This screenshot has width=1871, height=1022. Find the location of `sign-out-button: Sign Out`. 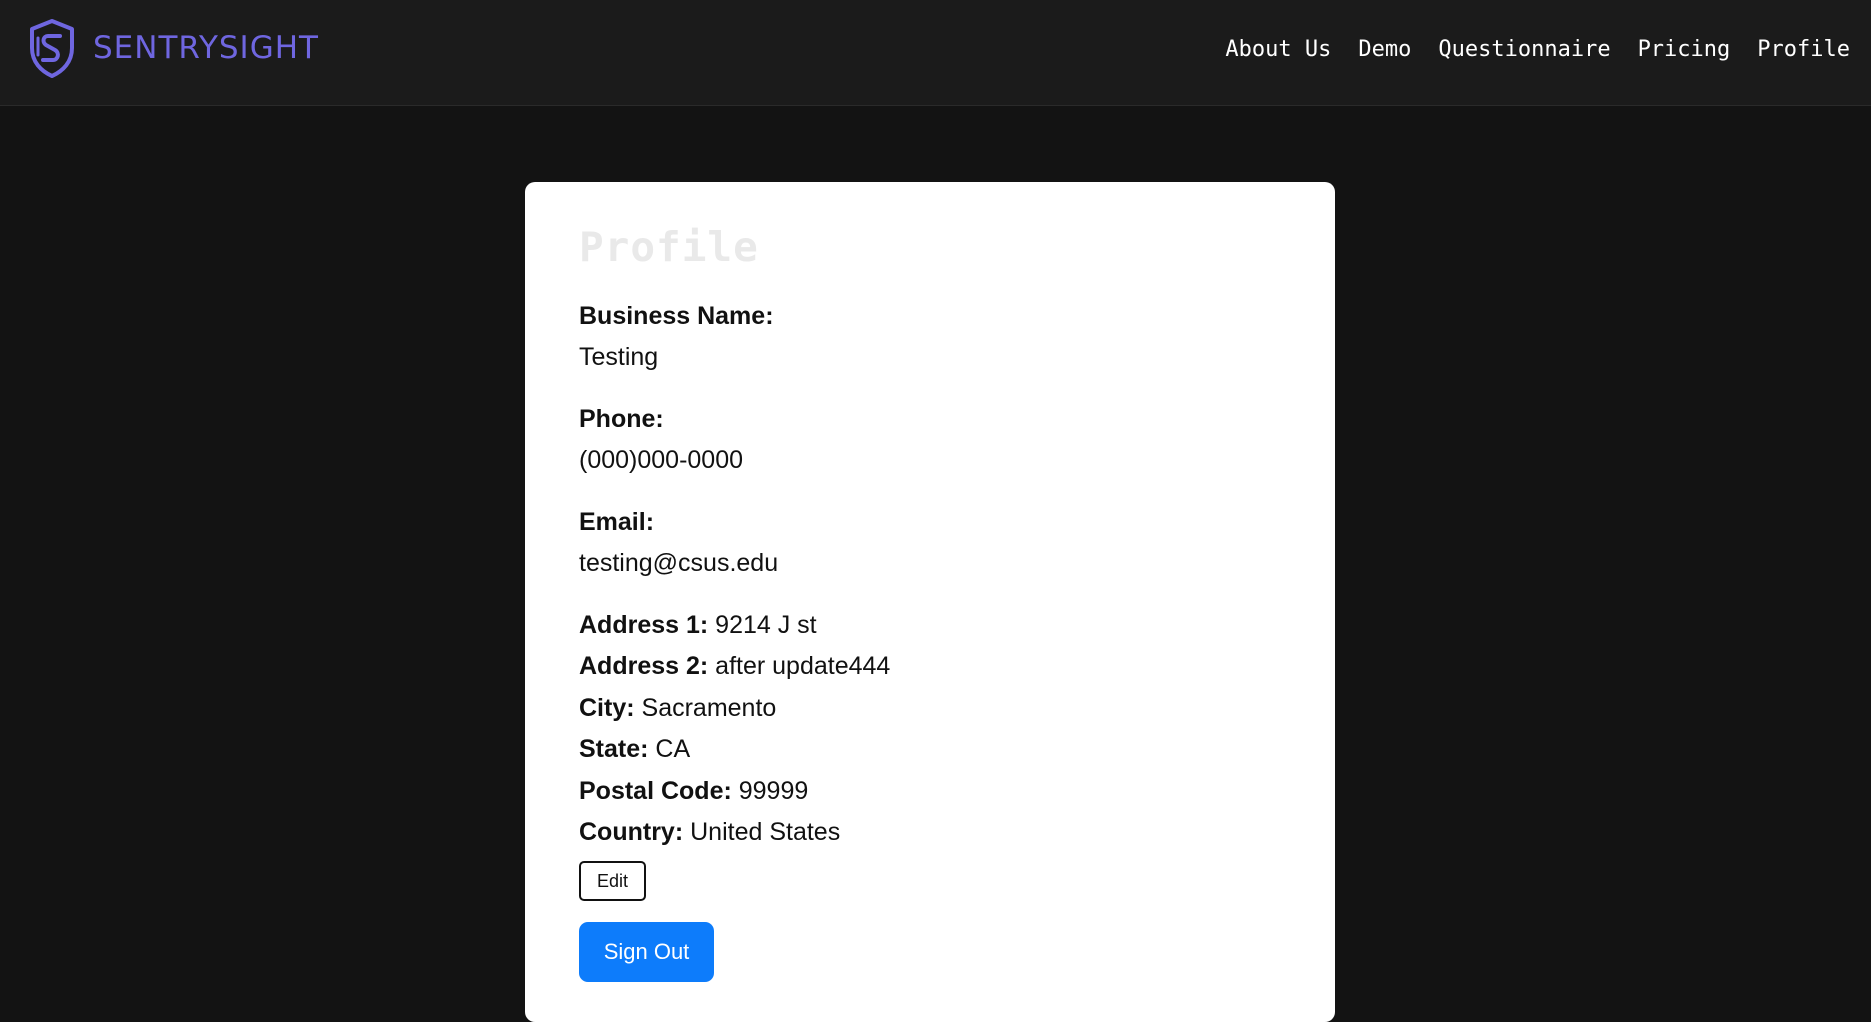

sign-out-button: Sign Out is located at coordinates (646, 952).